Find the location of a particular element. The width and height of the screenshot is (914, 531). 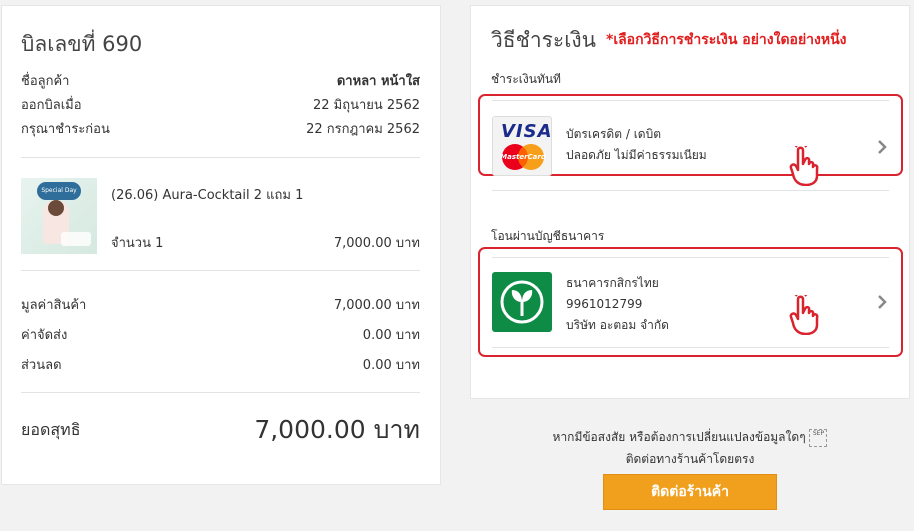

due-value: 22 กรกฎาคม 2562 is located at coordinates (363, 129).